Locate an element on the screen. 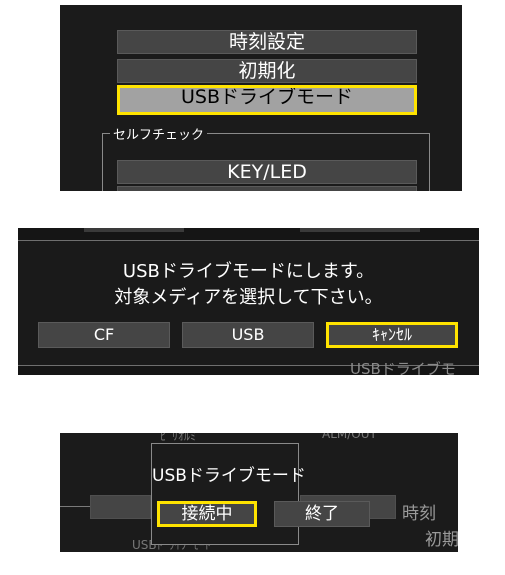 The width and height of the screenshot is (505, 575). menu-item-time-setting: 時刻設定 is located at coordinates (267, 42).